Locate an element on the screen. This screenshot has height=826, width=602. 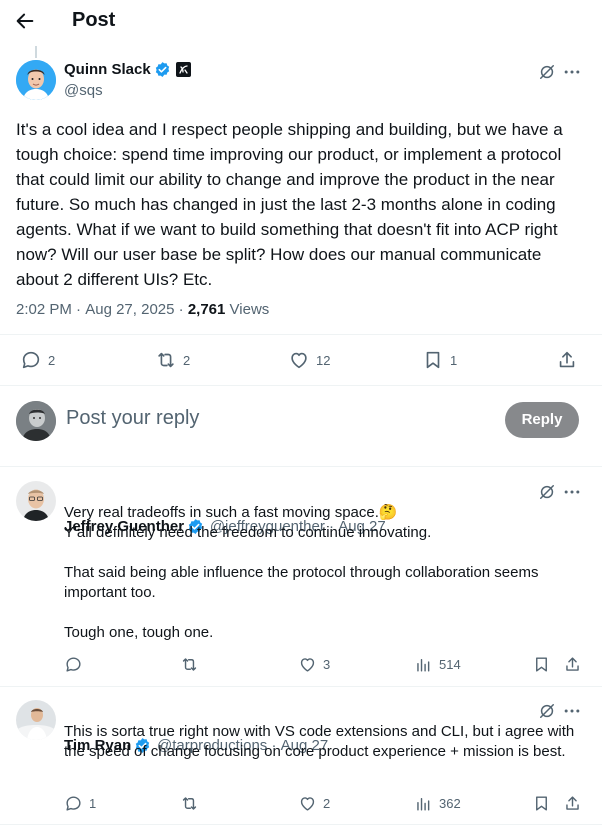
repost-count: 2 is located at coordinates (187, 360).